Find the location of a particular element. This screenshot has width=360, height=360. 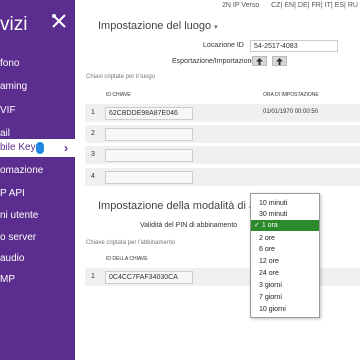

lang-it: IT is located at coordinates (328, 5).